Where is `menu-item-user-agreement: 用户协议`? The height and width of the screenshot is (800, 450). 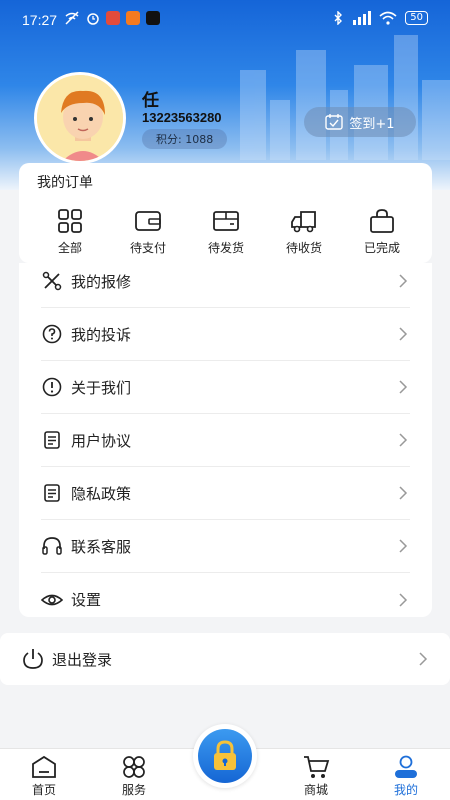 menu-item-user-agreement: 用户协议 is located at coordinates (225, 440).